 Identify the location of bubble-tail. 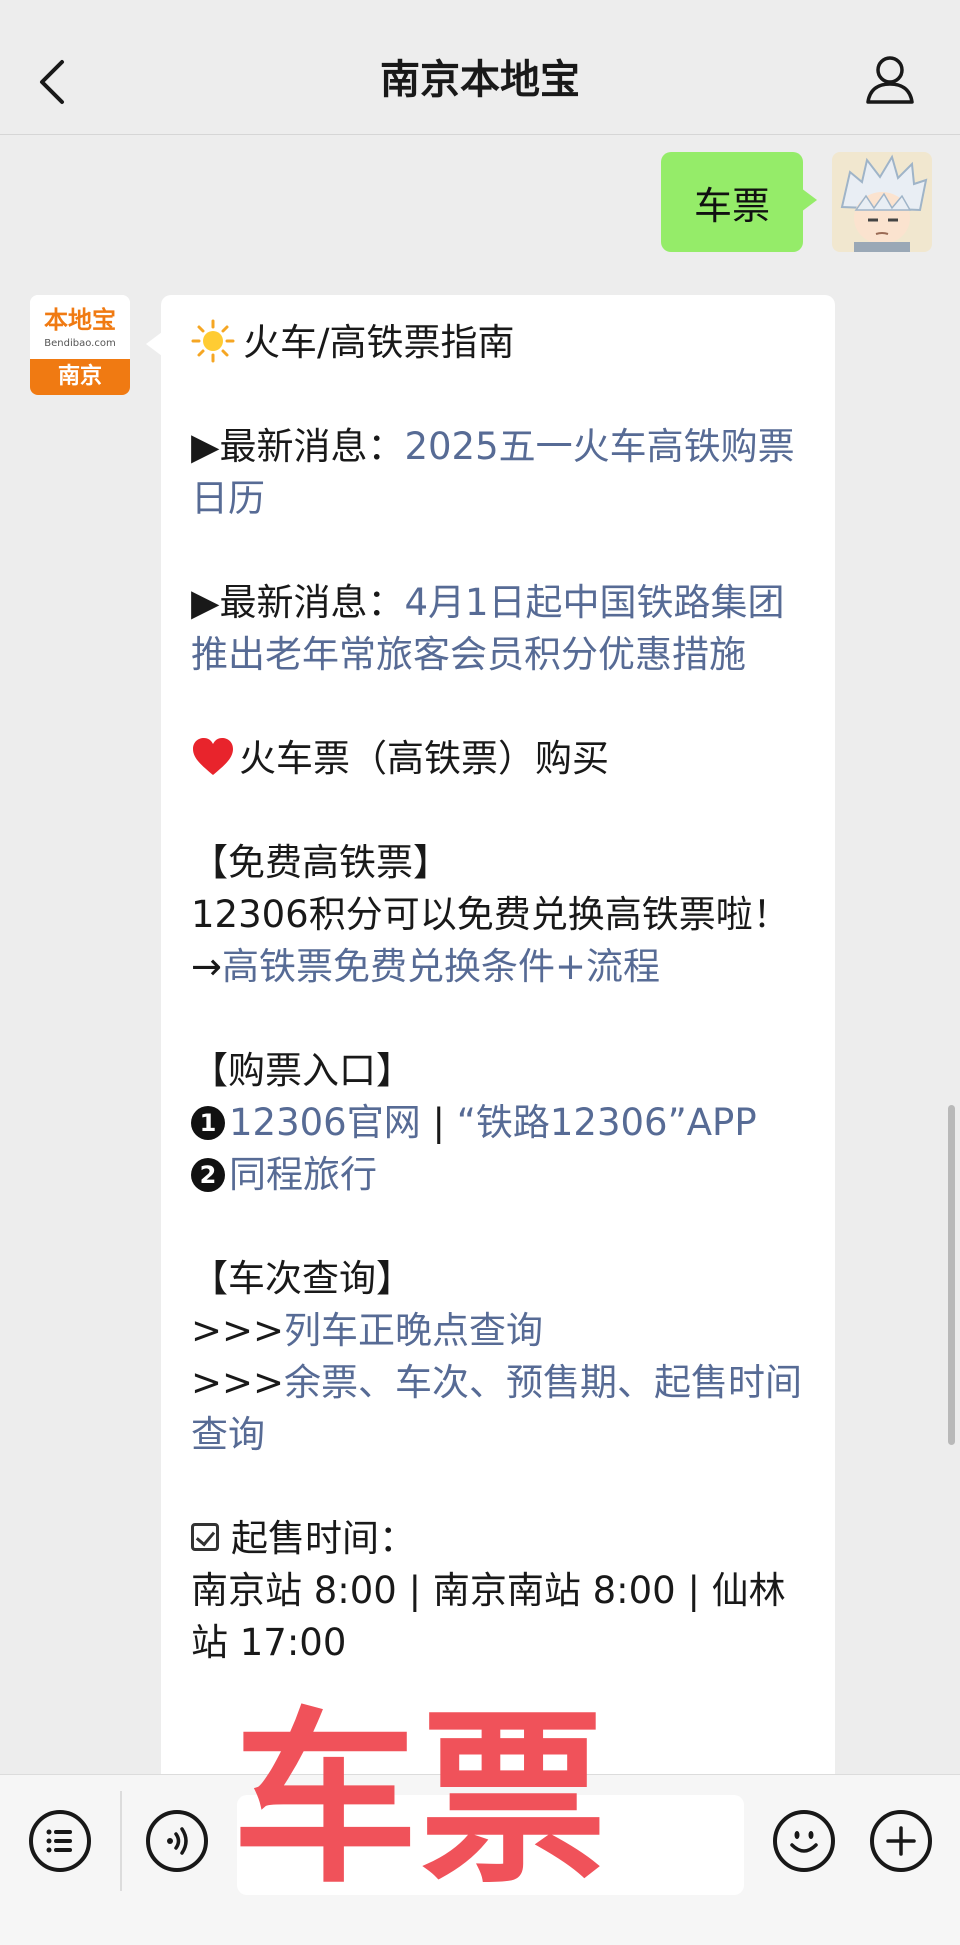
(154, 344).